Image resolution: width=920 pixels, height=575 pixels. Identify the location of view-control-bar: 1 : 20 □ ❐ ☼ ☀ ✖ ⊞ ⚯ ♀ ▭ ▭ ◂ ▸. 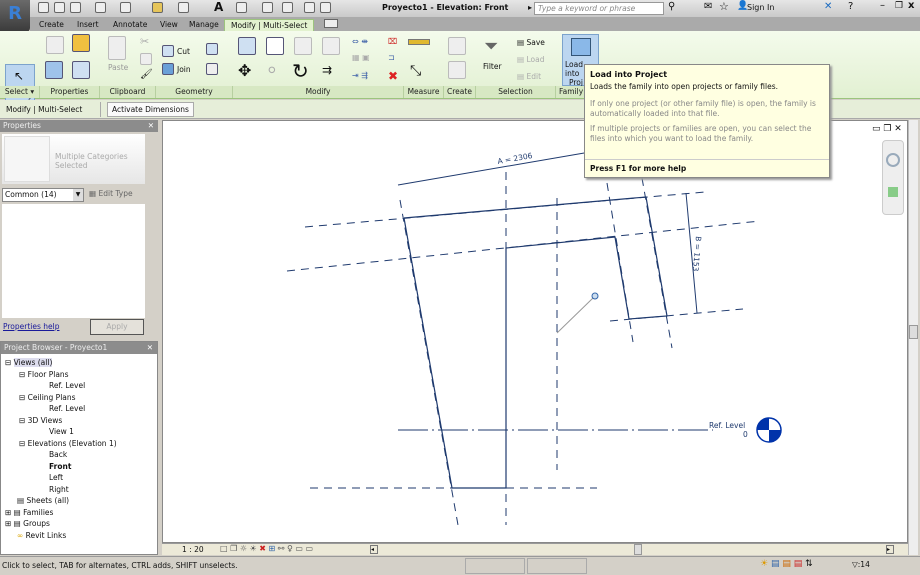
(535, 549).